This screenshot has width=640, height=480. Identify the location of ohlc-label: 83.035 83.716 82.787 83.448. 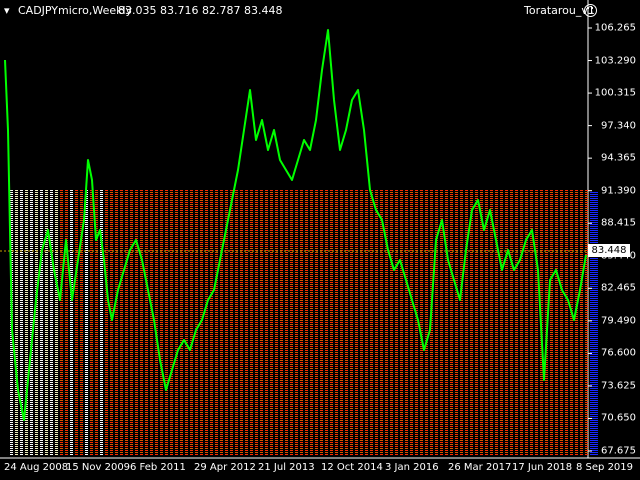
(200, 10).